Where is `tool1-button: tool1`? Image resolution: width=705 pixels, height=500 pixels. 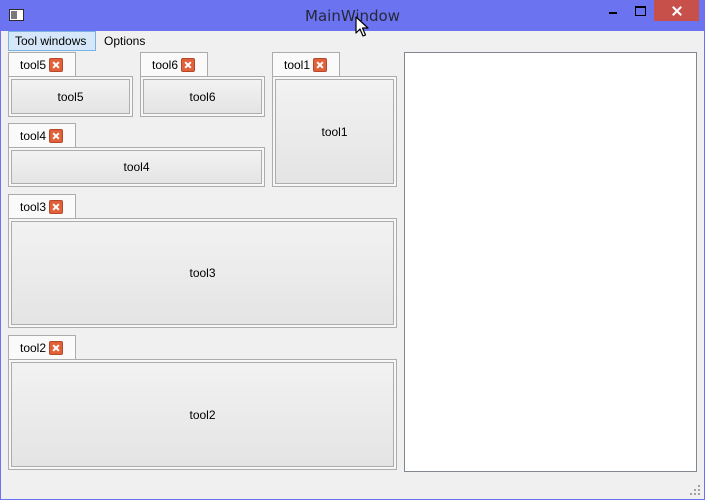 tool1-button: tool1 is located at coordinates (334, 131).